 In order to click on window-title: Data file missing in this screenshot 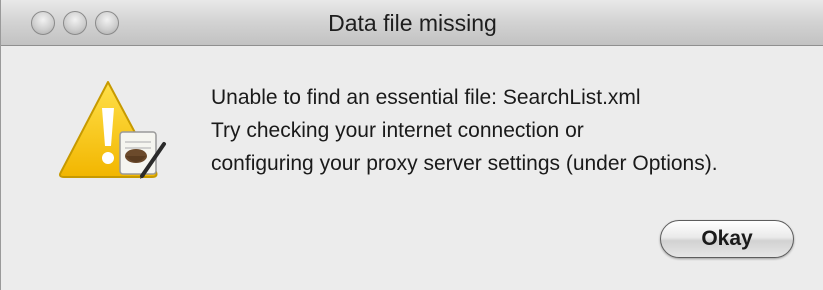, I will do `click(412, 23)`.